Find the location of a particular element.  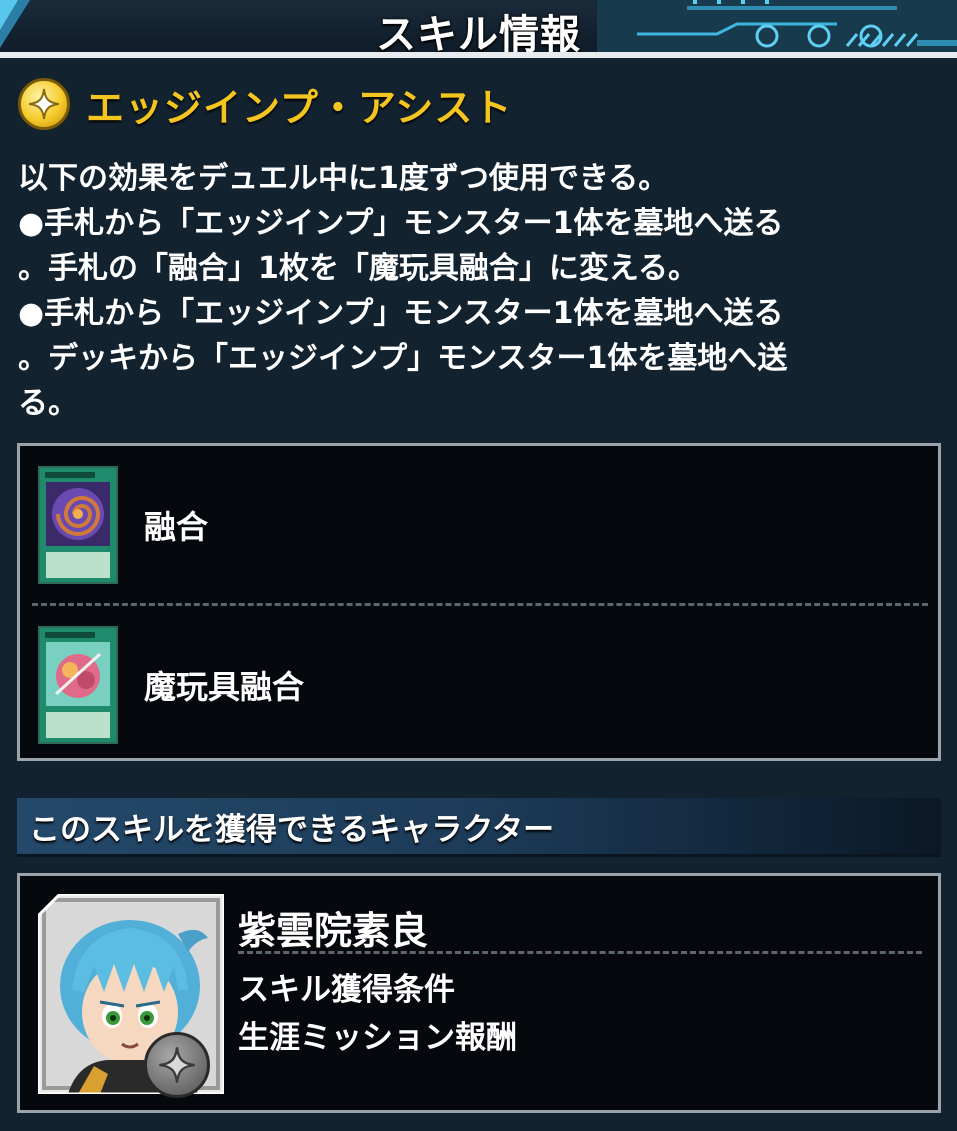

description-line: る。 is located at coordinates (48, 403).